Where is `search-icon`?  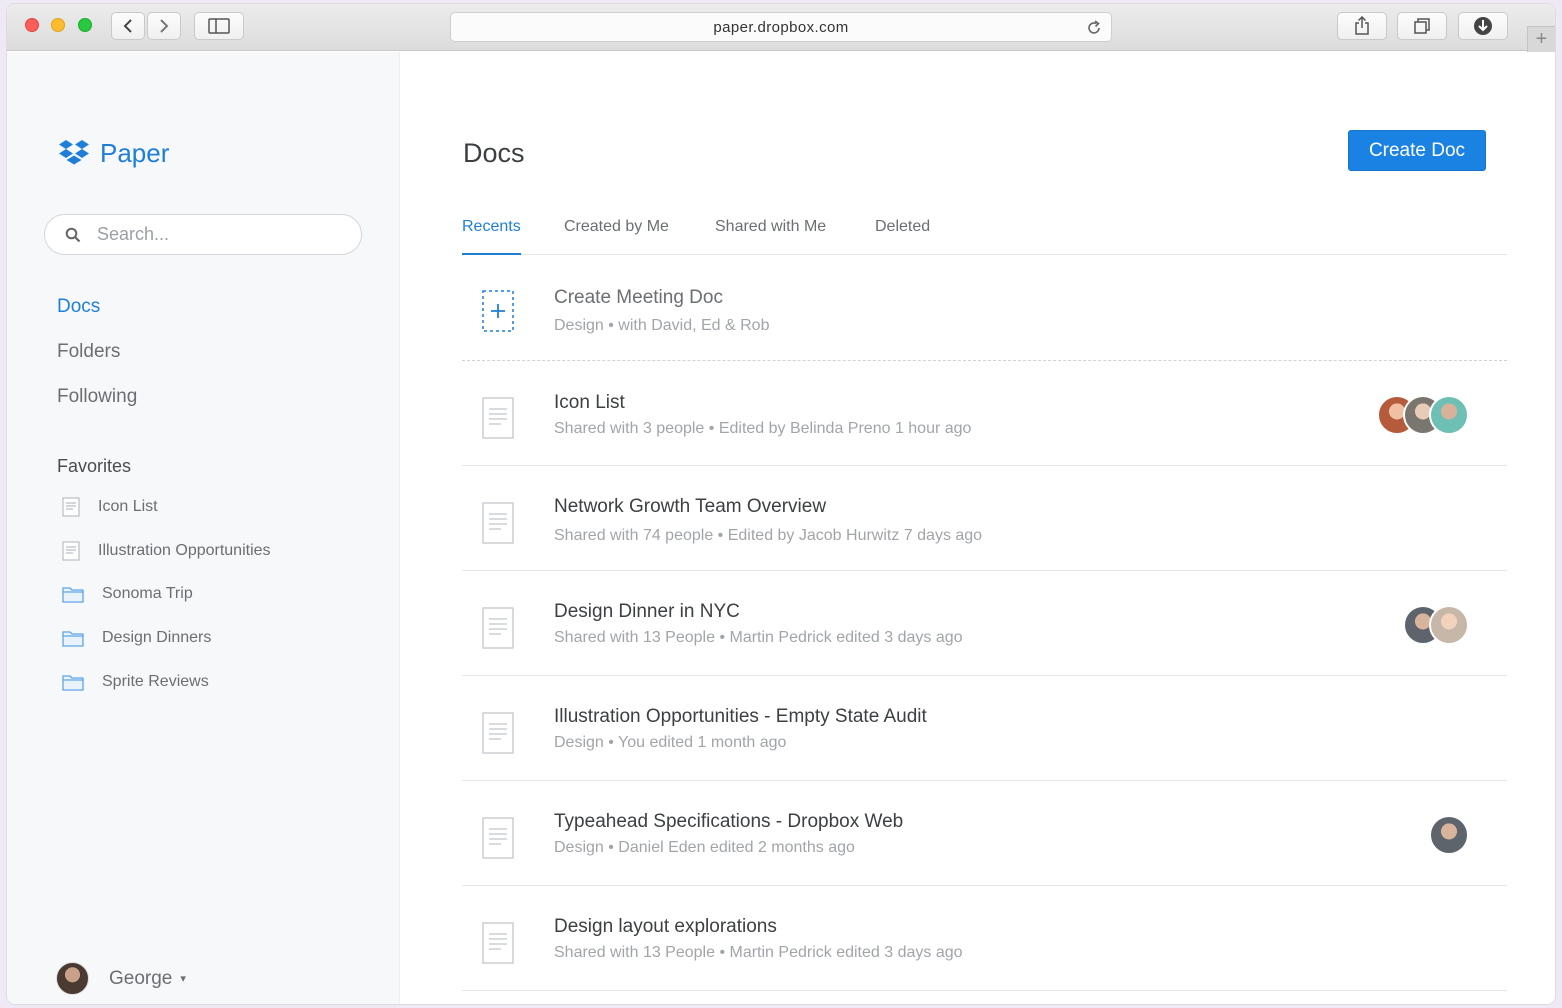 search-icon is located at coordinates (73, 234).